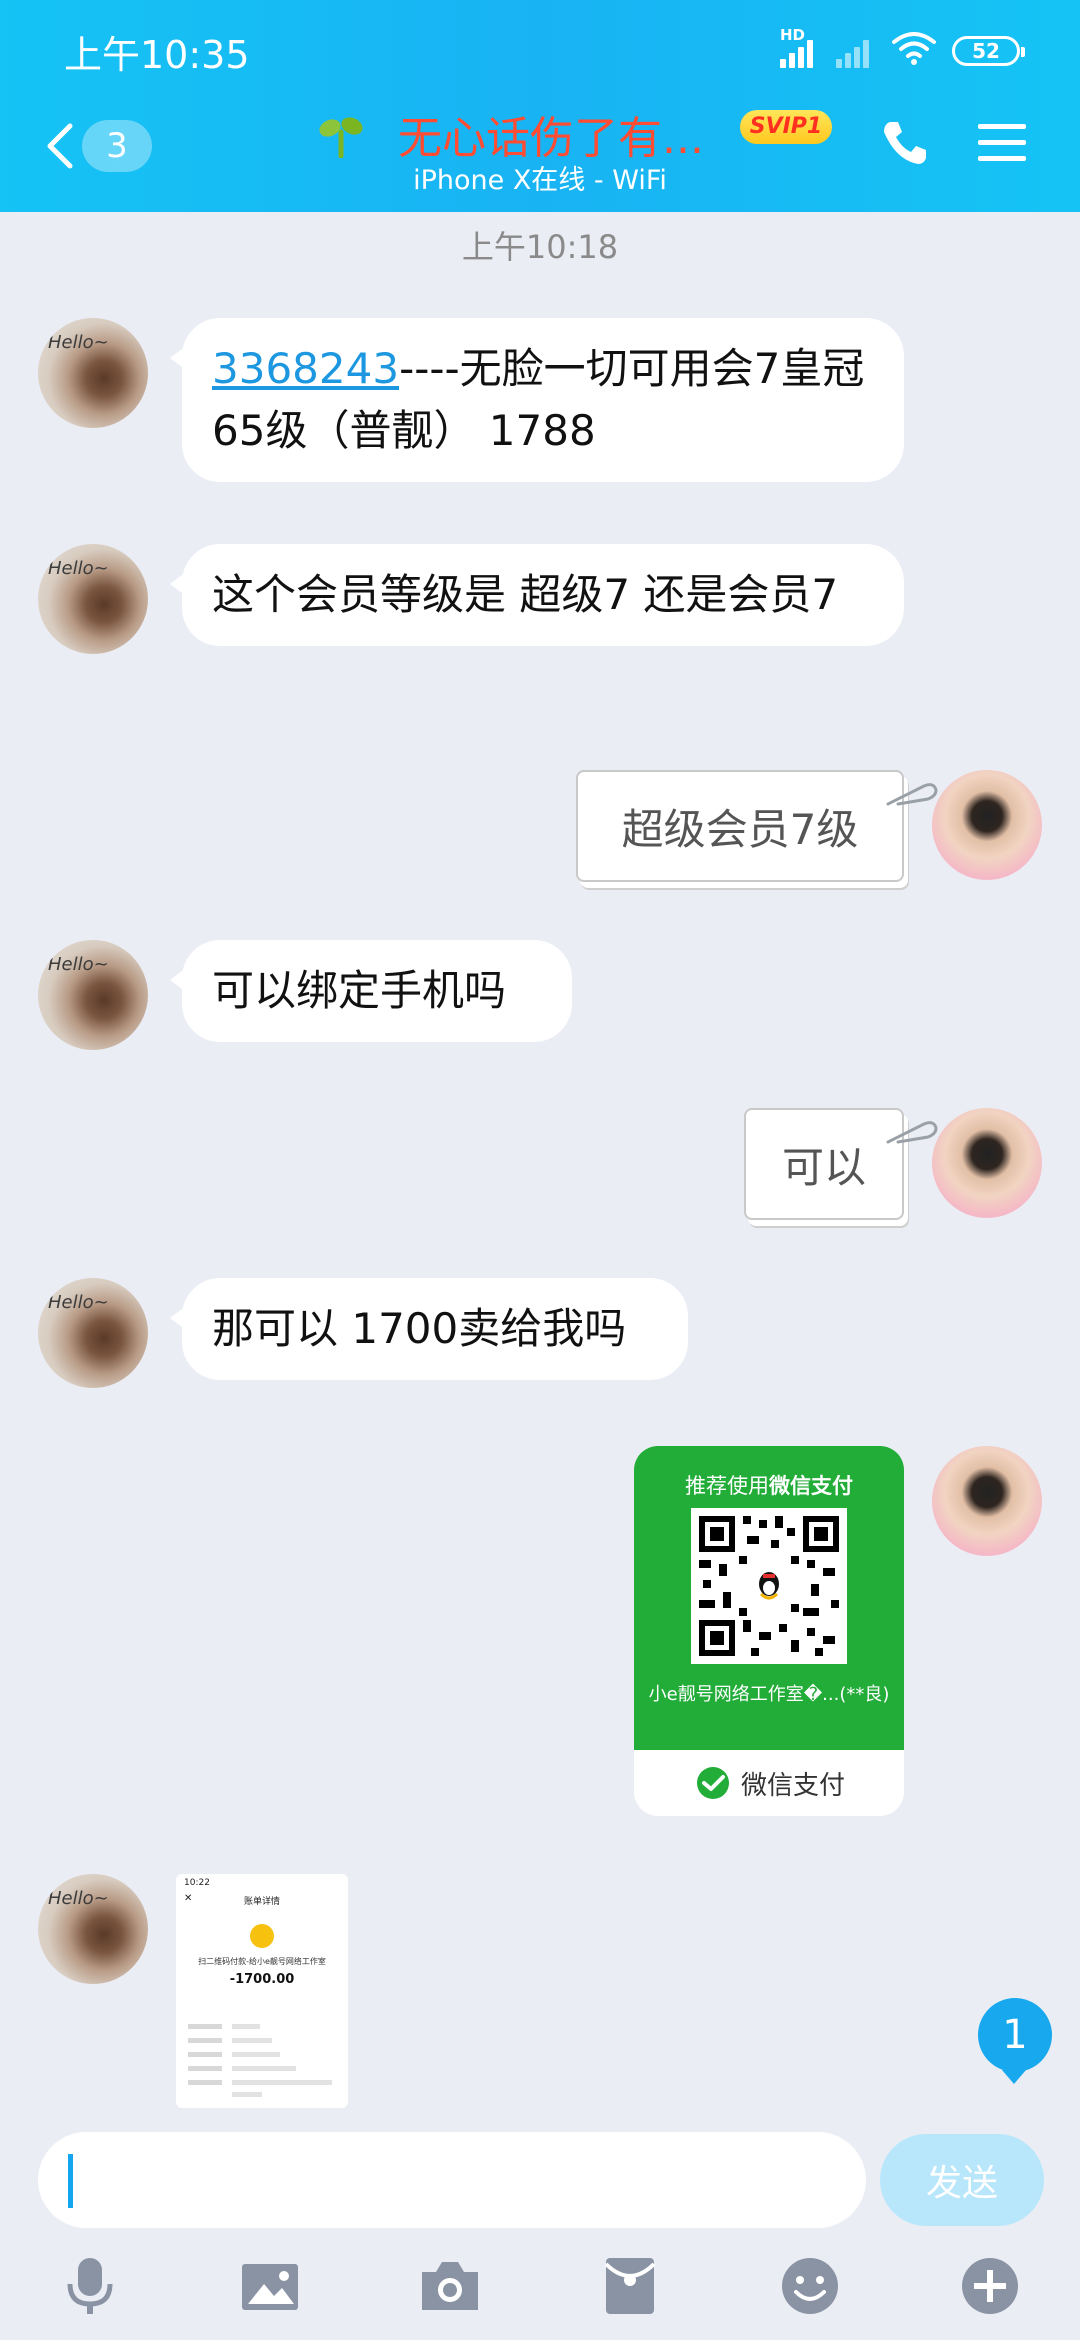  I want to click on wechat-pay-qr-card: 推荐使用微信支付 小e靓号网络工作室�...(**良) 微信支付, so click(769, 1631).